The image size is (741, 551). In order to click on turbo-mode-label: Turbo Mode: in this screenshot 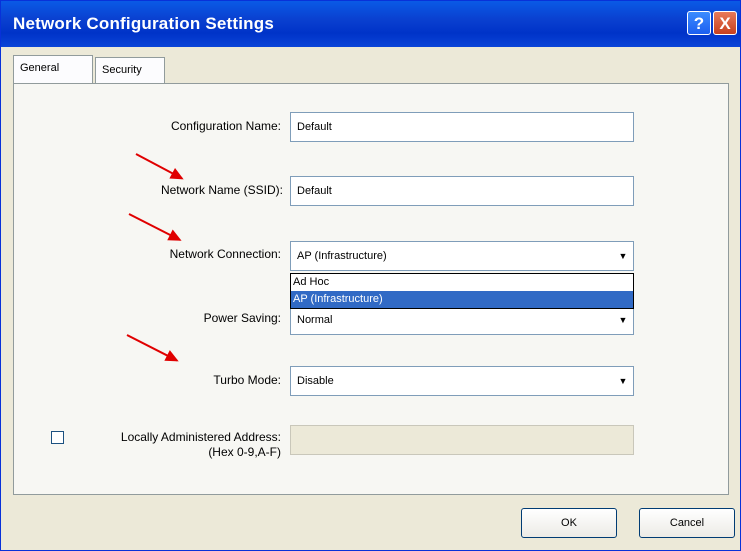, I will do `click(247, 380)`.